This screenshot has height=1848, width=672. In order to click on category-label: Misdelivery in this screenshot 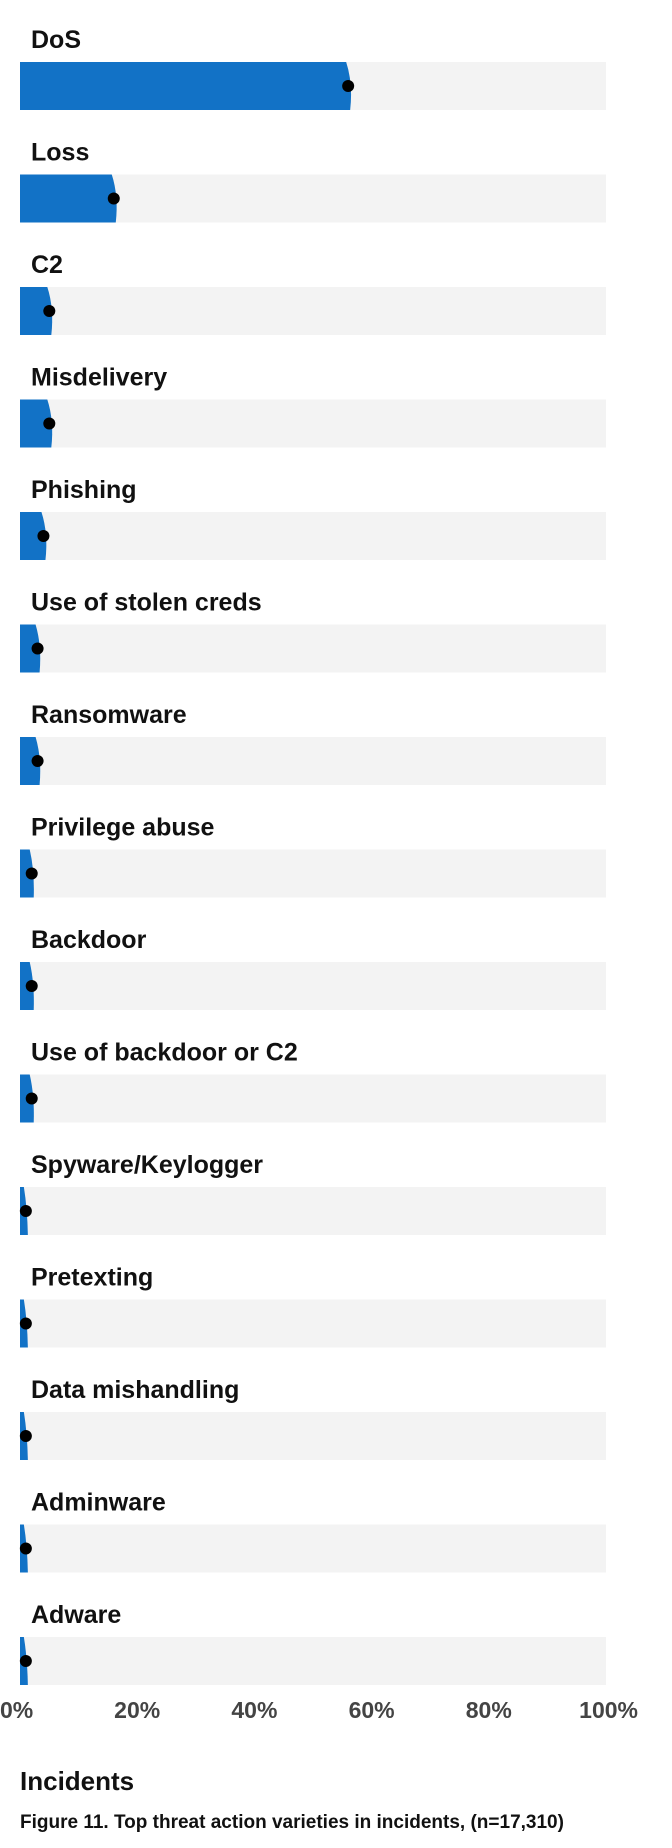, I will do `click(99, 378)`.